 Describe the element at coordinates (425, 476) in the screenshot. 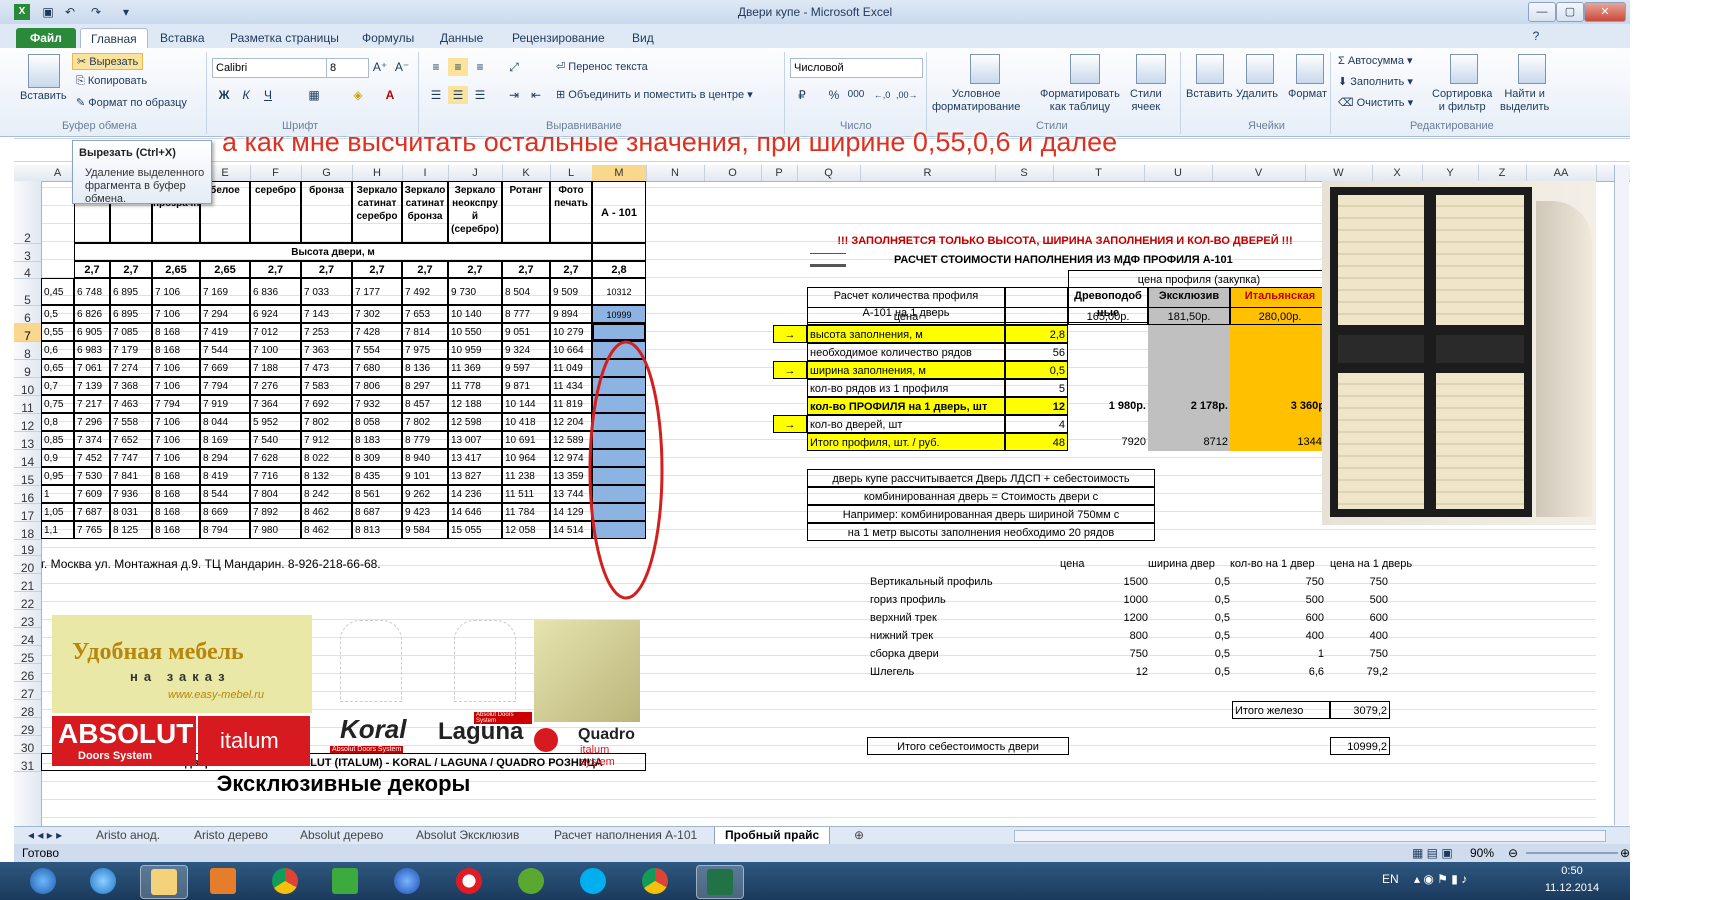

I see `price-cell: 9 101` at that location.